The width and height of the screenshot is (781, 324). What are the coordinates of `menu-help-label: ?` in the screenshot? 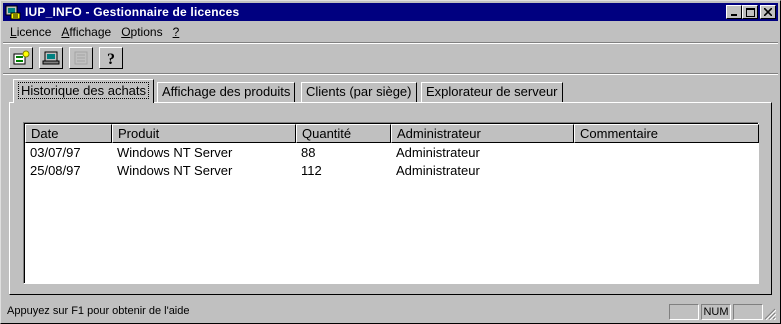 It's located at (176, 32).